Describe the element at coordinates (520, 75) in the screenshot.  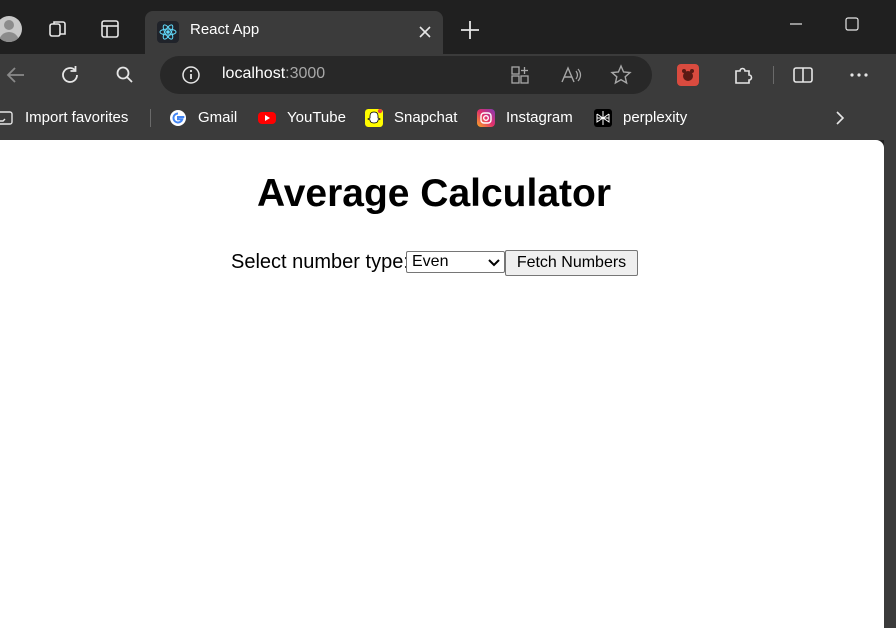
I see `apps-icon` at that location.